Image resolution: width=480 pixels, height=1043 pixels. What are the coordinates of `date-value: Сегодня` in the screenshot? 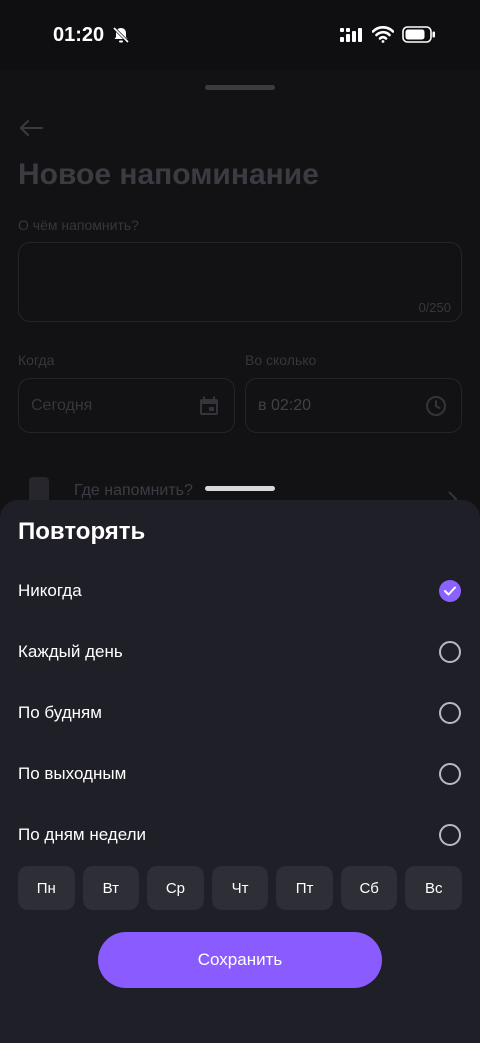 It's located at (62, 405).